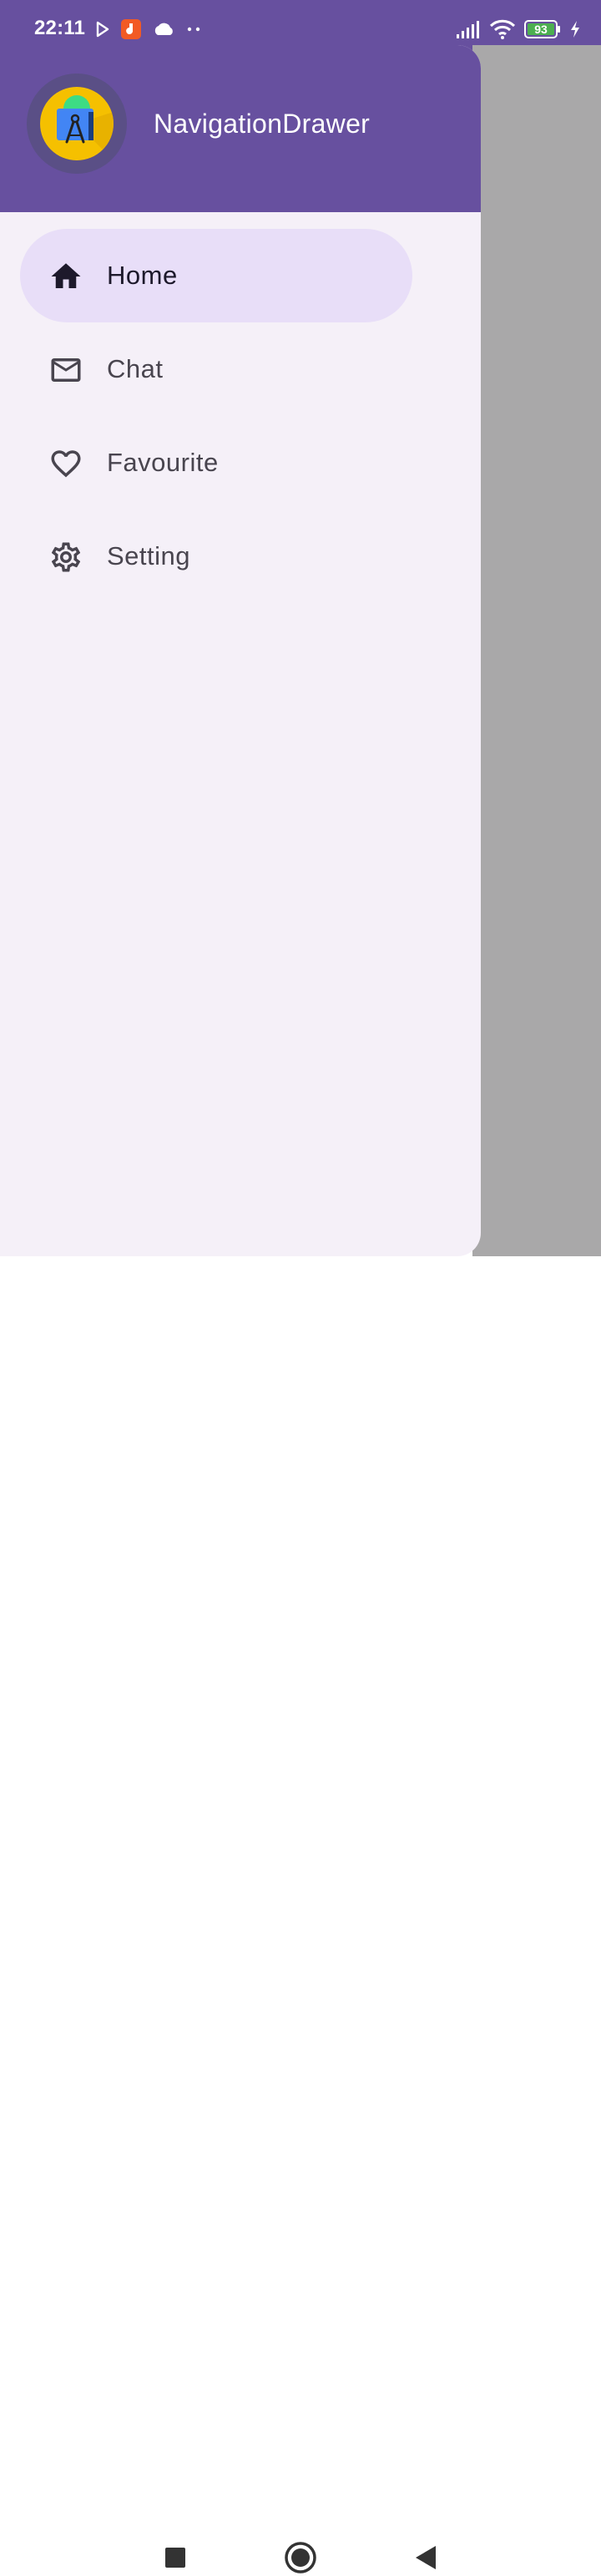  What do you see at coordinates (575, 29) in the screenshot?
I see `charging-icon` at bounding box center [575, 29].